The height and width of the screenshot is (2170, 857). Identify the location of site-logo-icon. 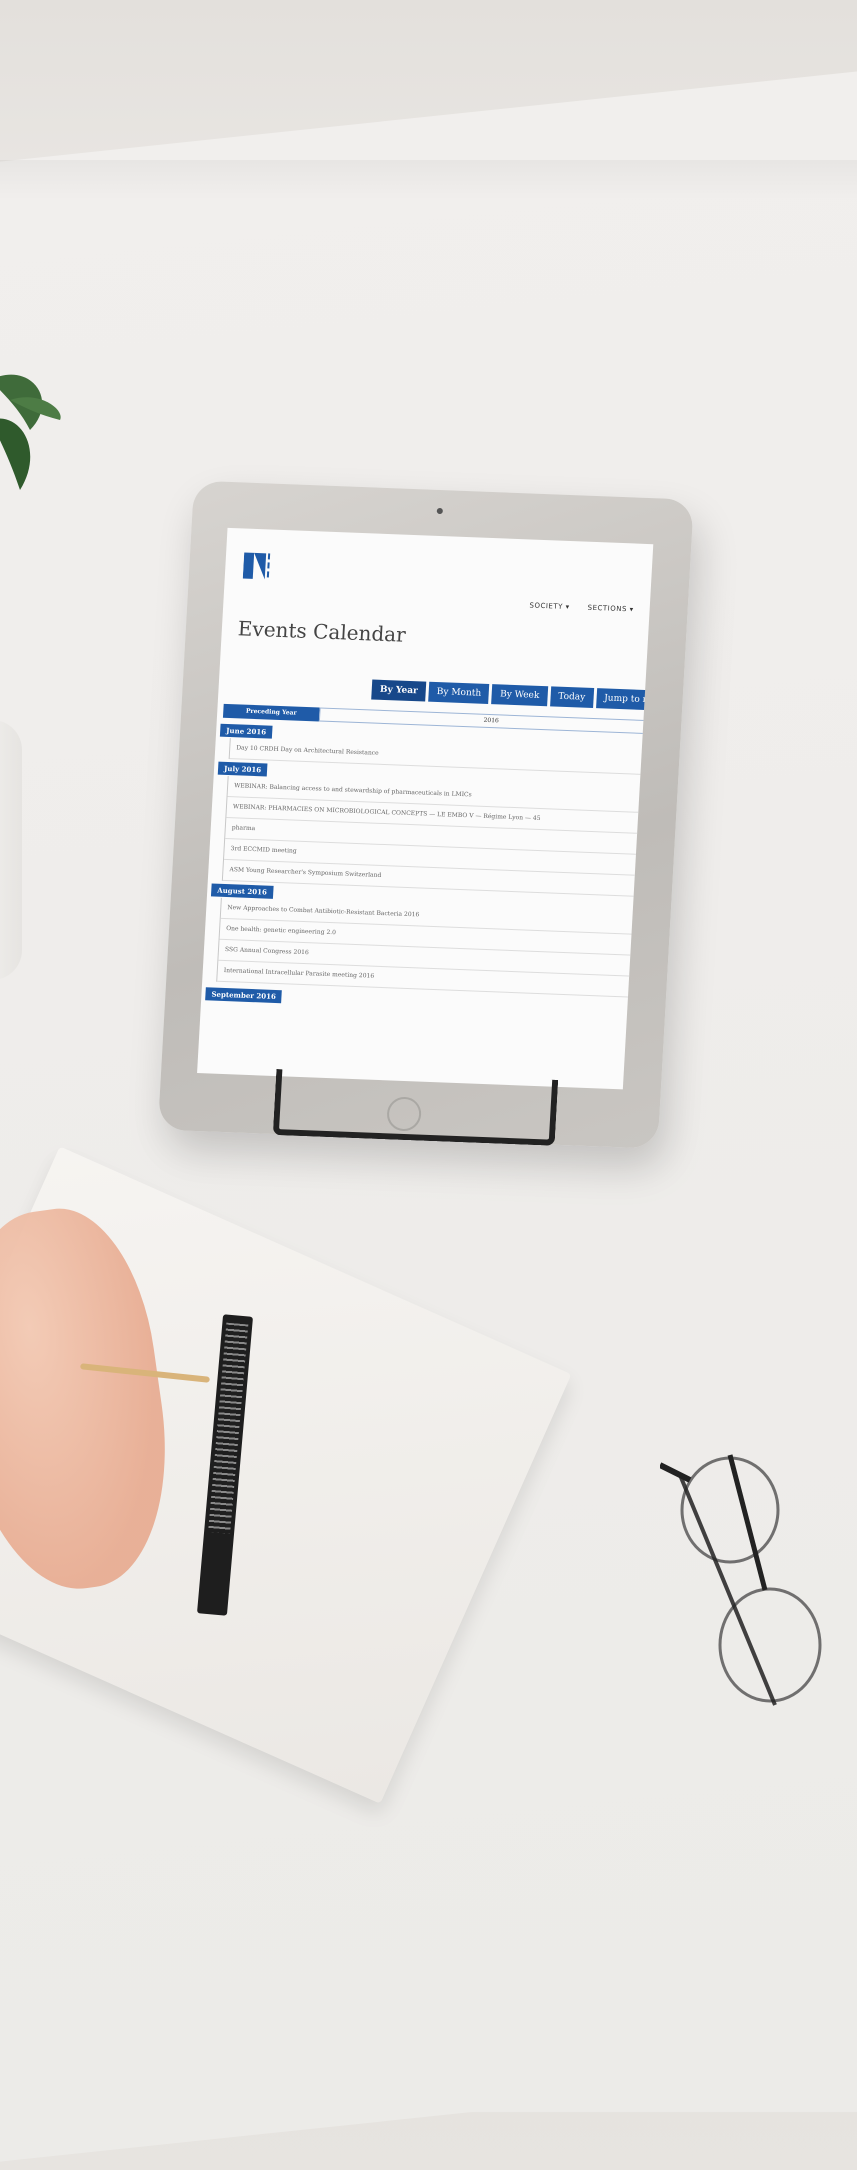
(257, 565).